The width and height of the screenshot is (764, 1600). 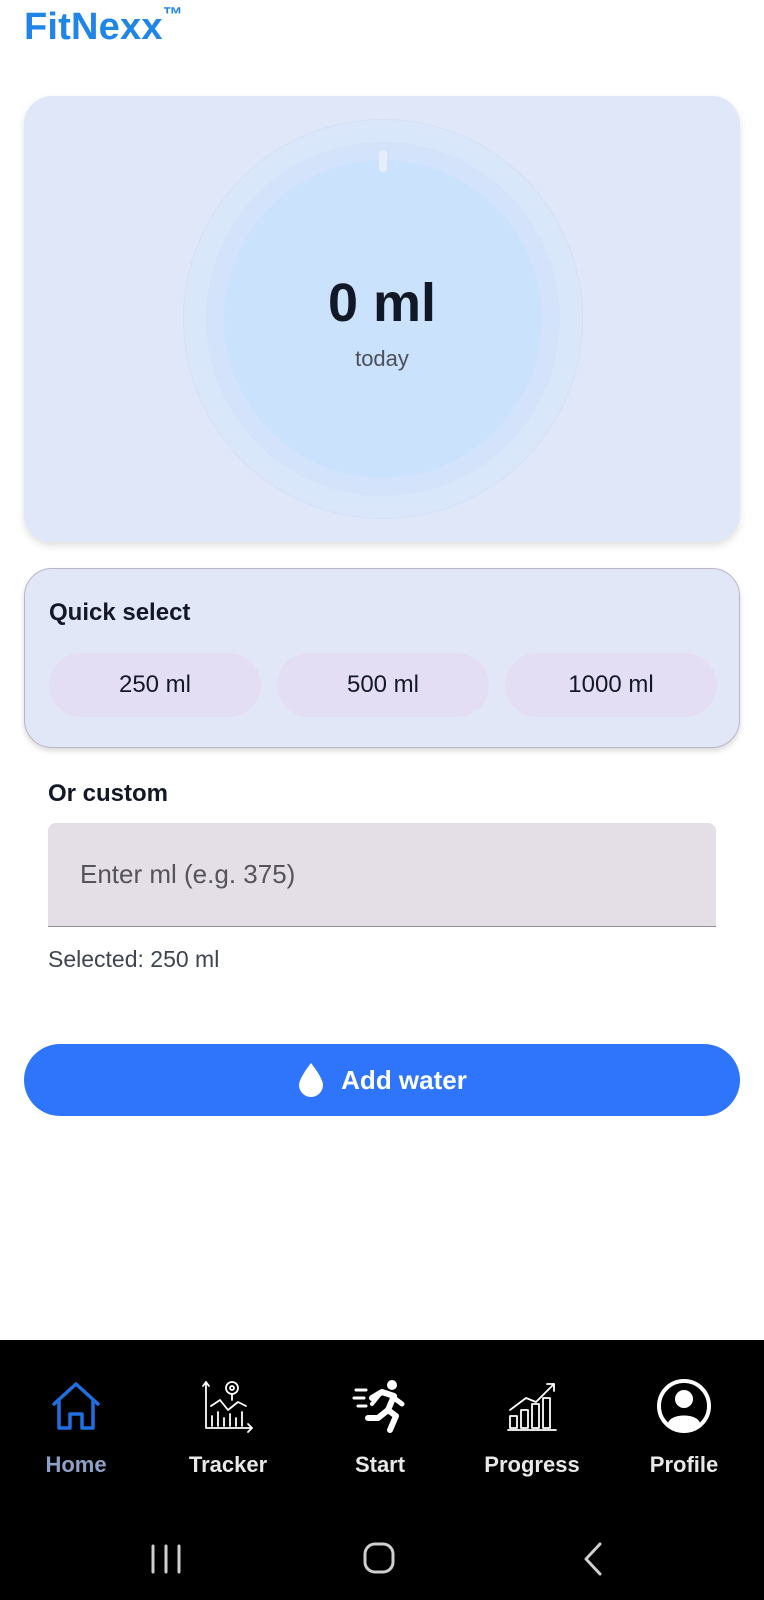 I want to click on system-home-icon, so click(x=379, y=1559).